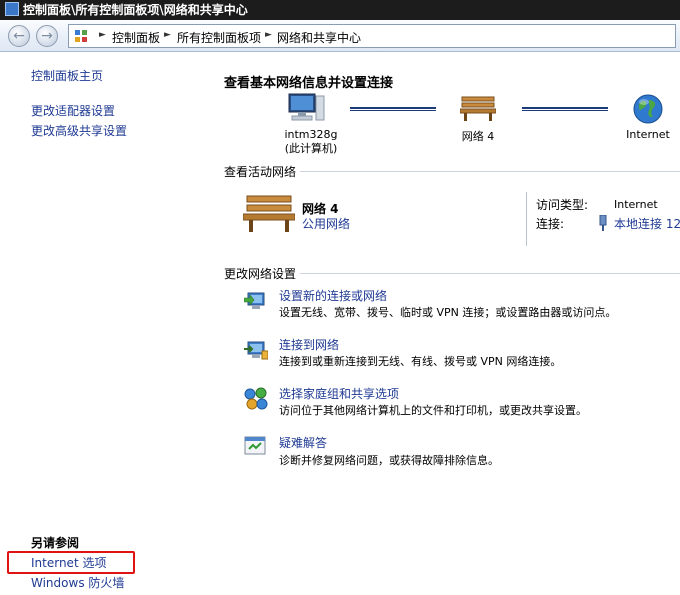  I want to click on connection-link: 本地连接 12, so click(647, 223).